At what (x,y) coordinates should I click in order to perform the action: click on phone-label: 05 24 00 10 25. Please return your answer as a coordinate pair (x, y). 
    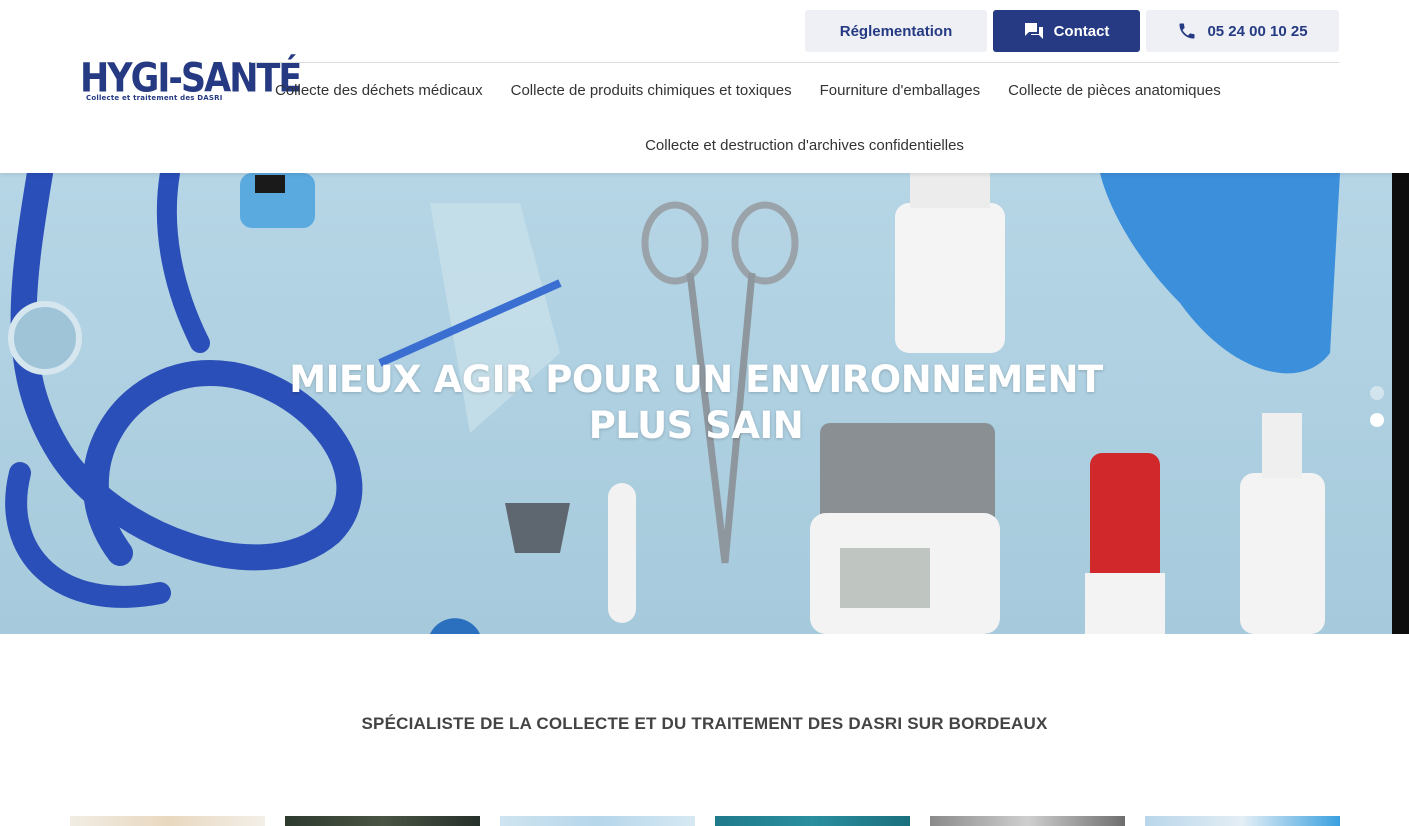
    Looking at the image, I should click on (1257, 31).